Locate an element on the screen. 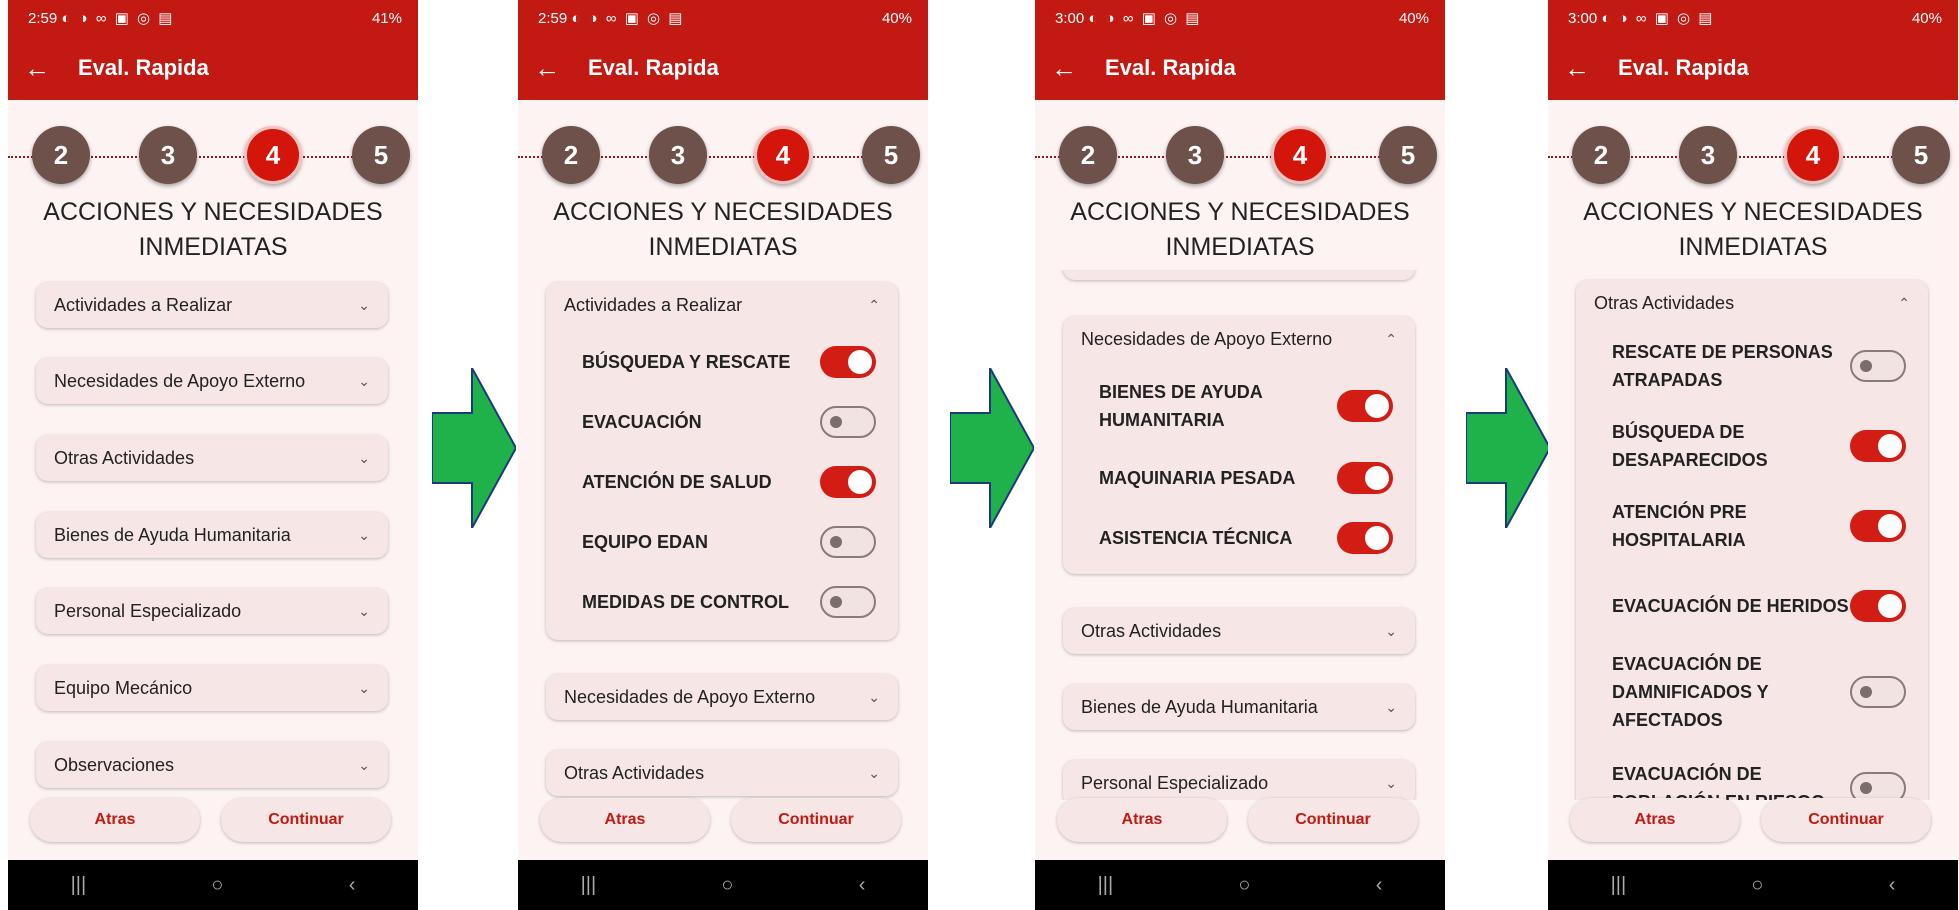 The image size is (1959, 910). section-heading: ACCIONES Y NECESIDADES INMEDIATAS is located at coordinates (213, 230).